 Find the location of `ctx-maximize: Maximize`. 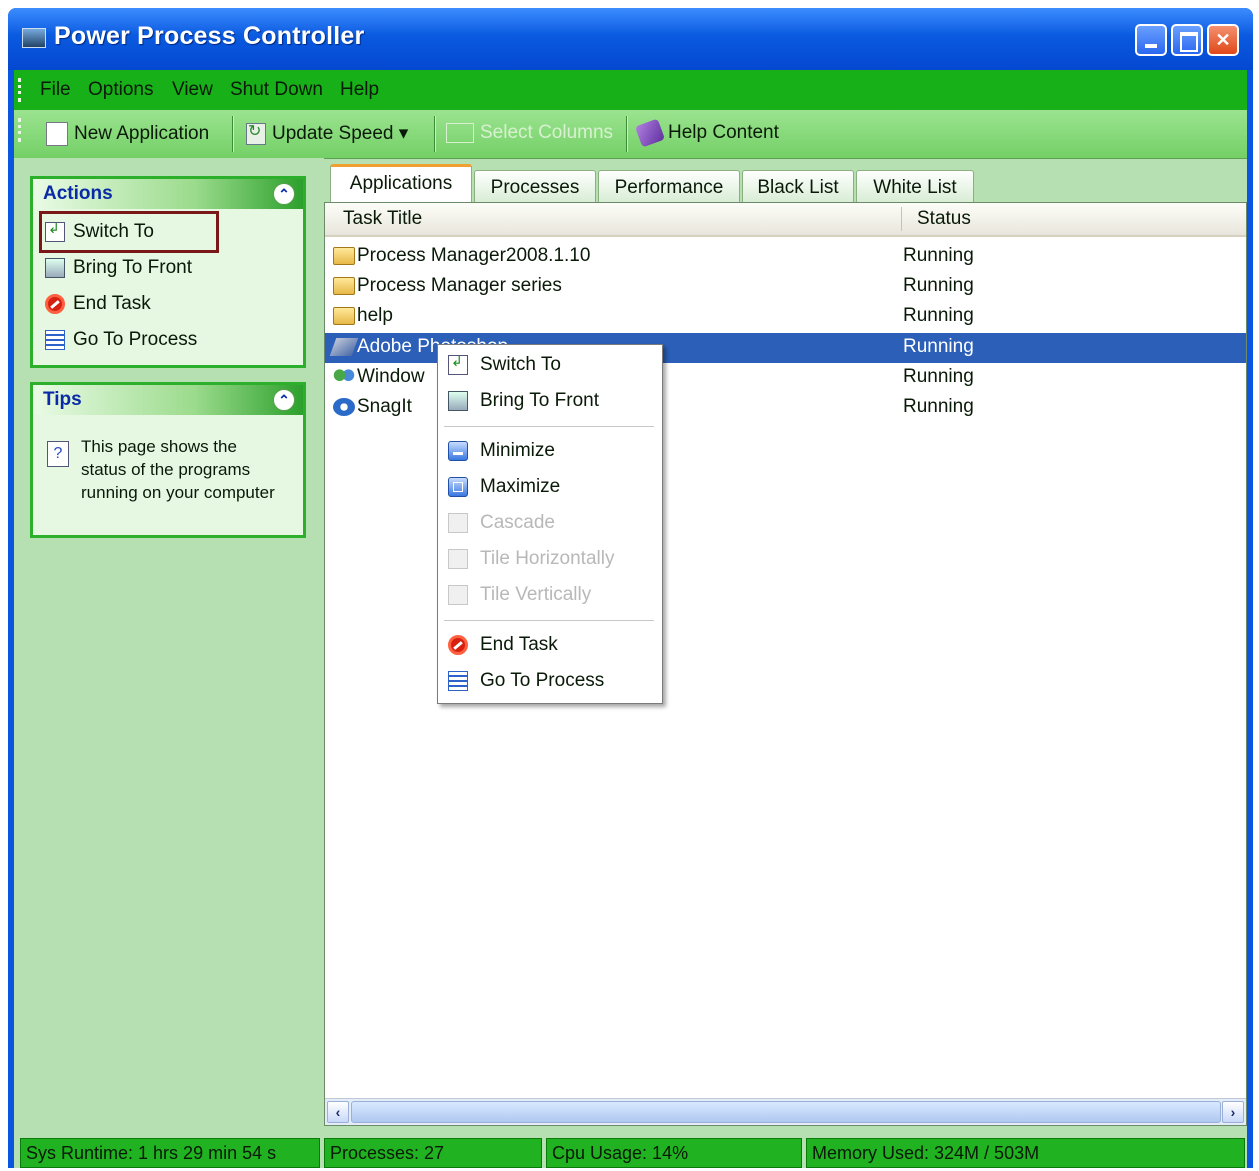

ctx-maximize: Maximize is located at coordinates (549, 487).